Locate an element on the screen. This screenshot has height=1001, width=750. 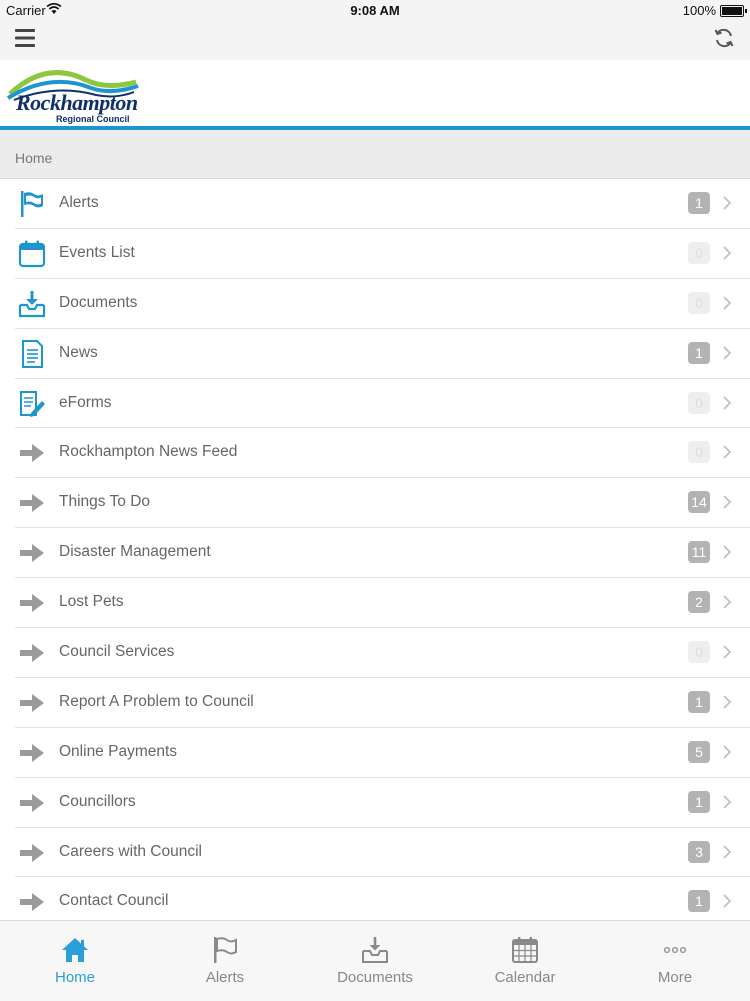
menu-item-careers-with-council: Careers with Council 3 is located at coordinates (382, 853).